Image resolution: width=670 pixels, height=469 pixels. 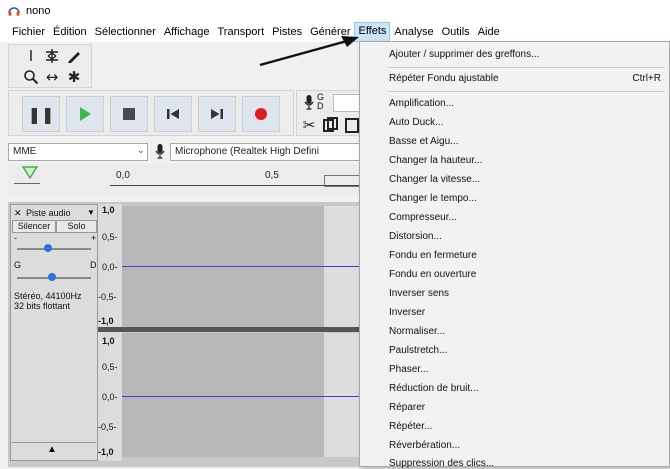 I want to click on meter-right-label: D, so click(x=320, y=106).